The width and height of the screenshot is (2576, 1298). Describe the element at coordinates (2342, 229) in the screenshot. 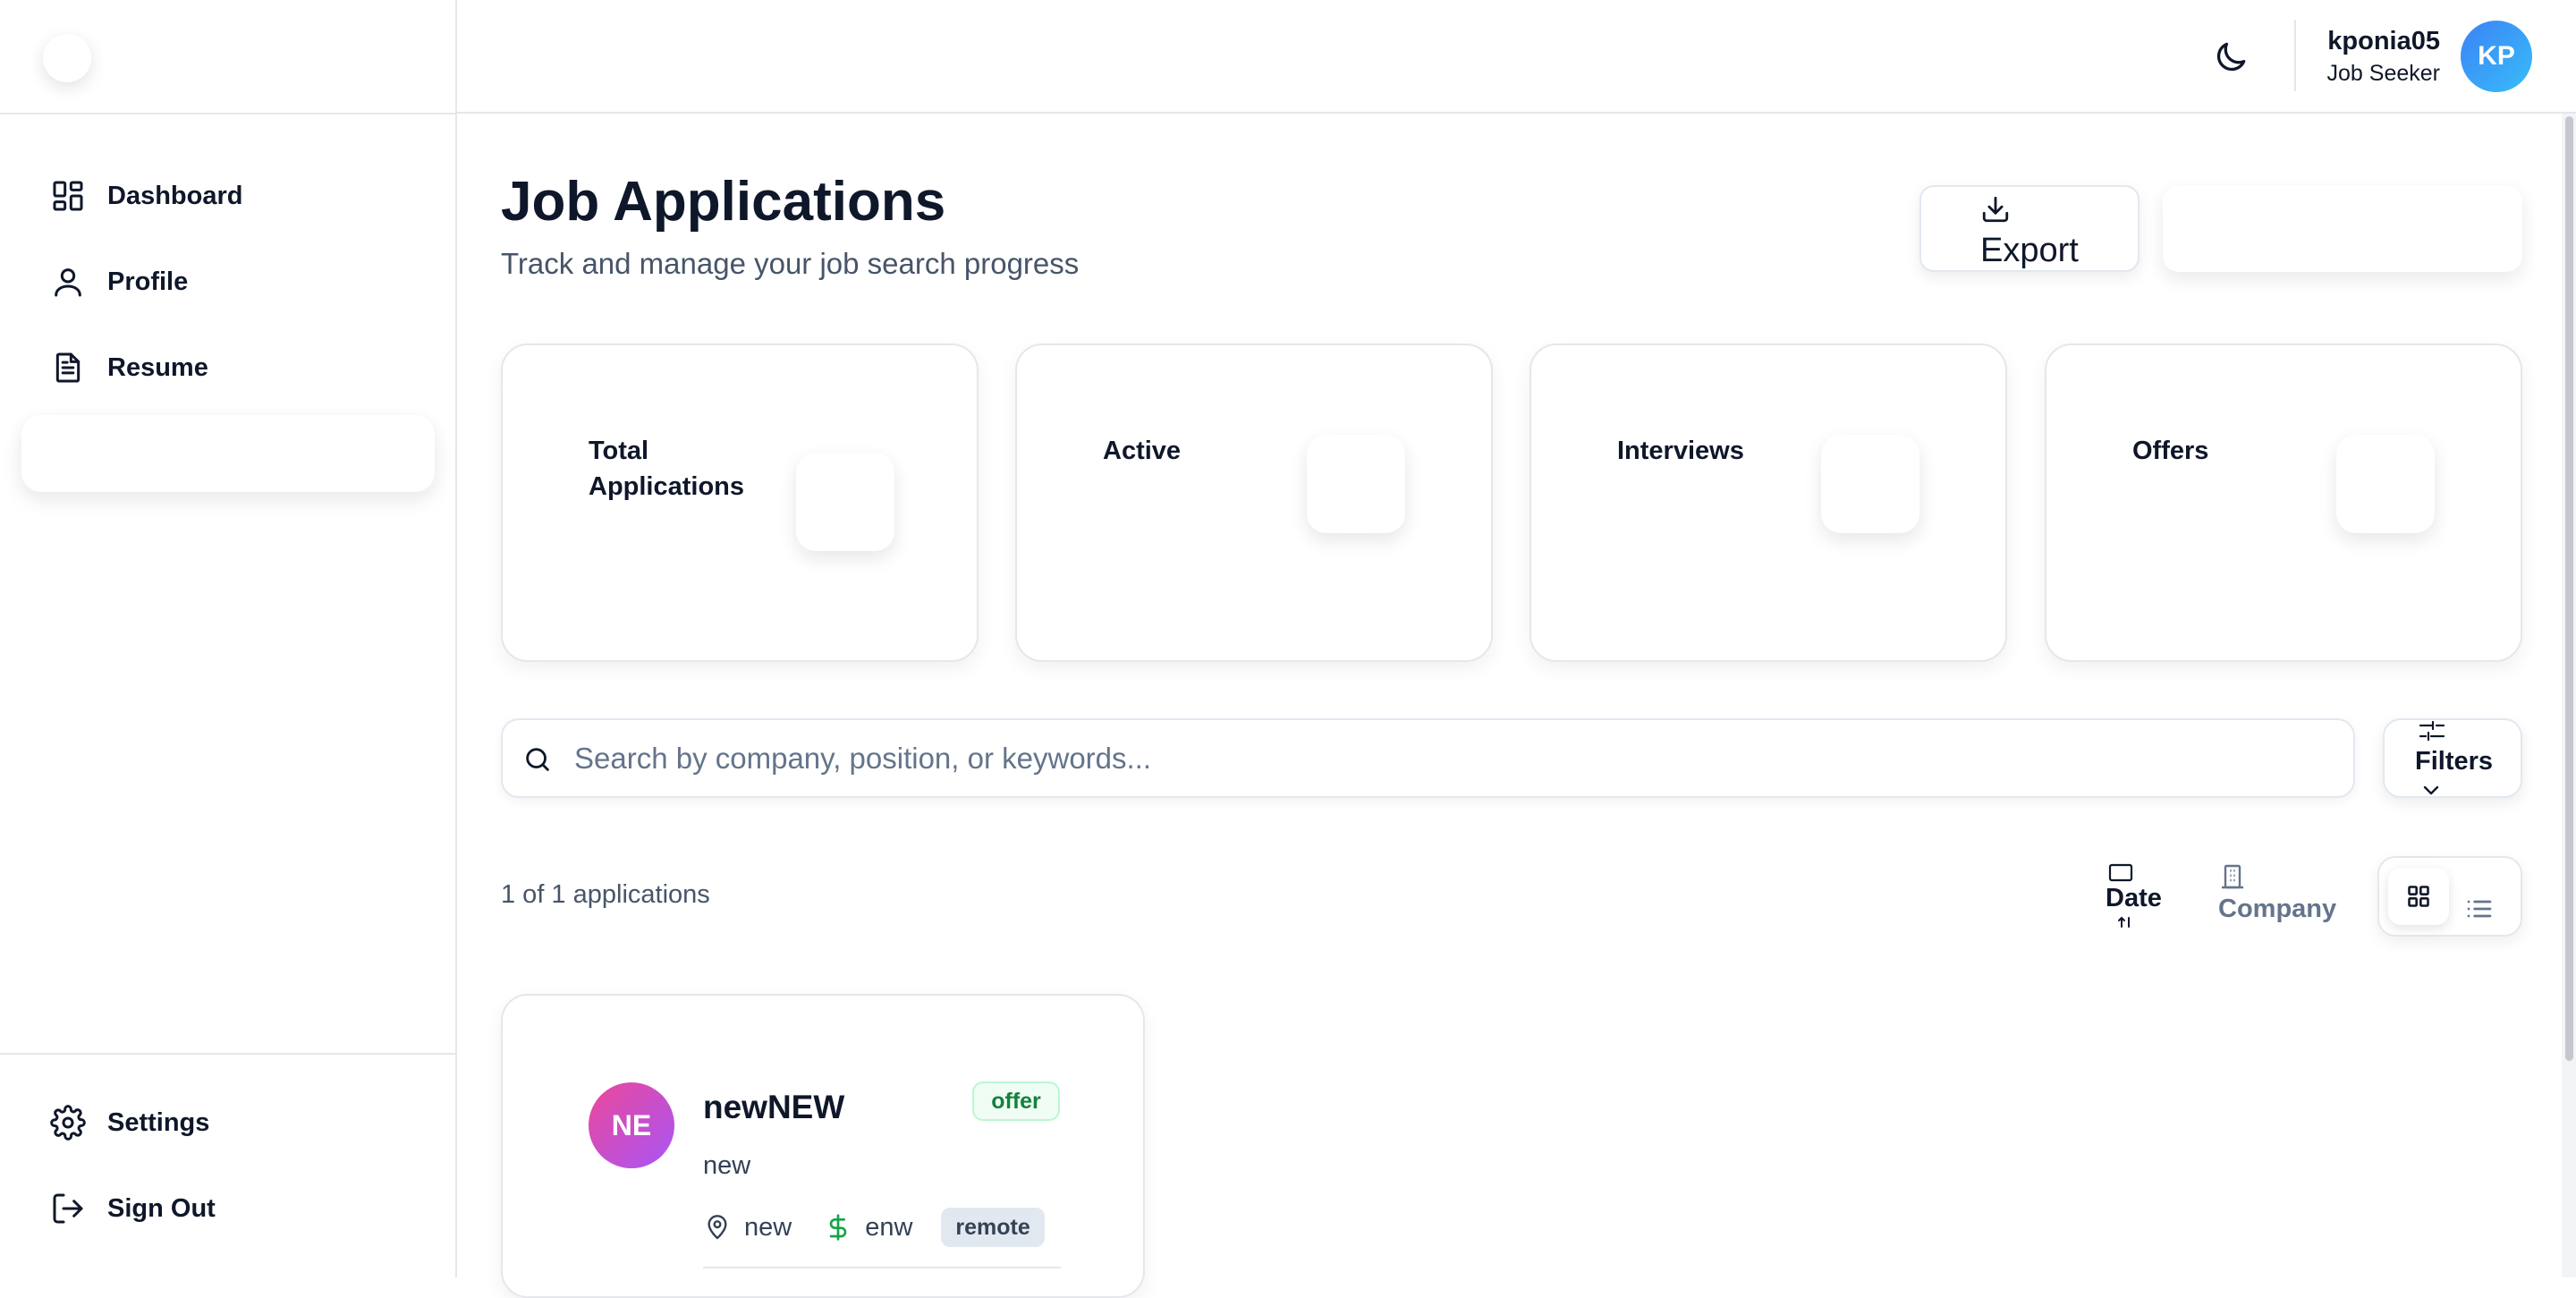

I see `header-action-button` at that location.